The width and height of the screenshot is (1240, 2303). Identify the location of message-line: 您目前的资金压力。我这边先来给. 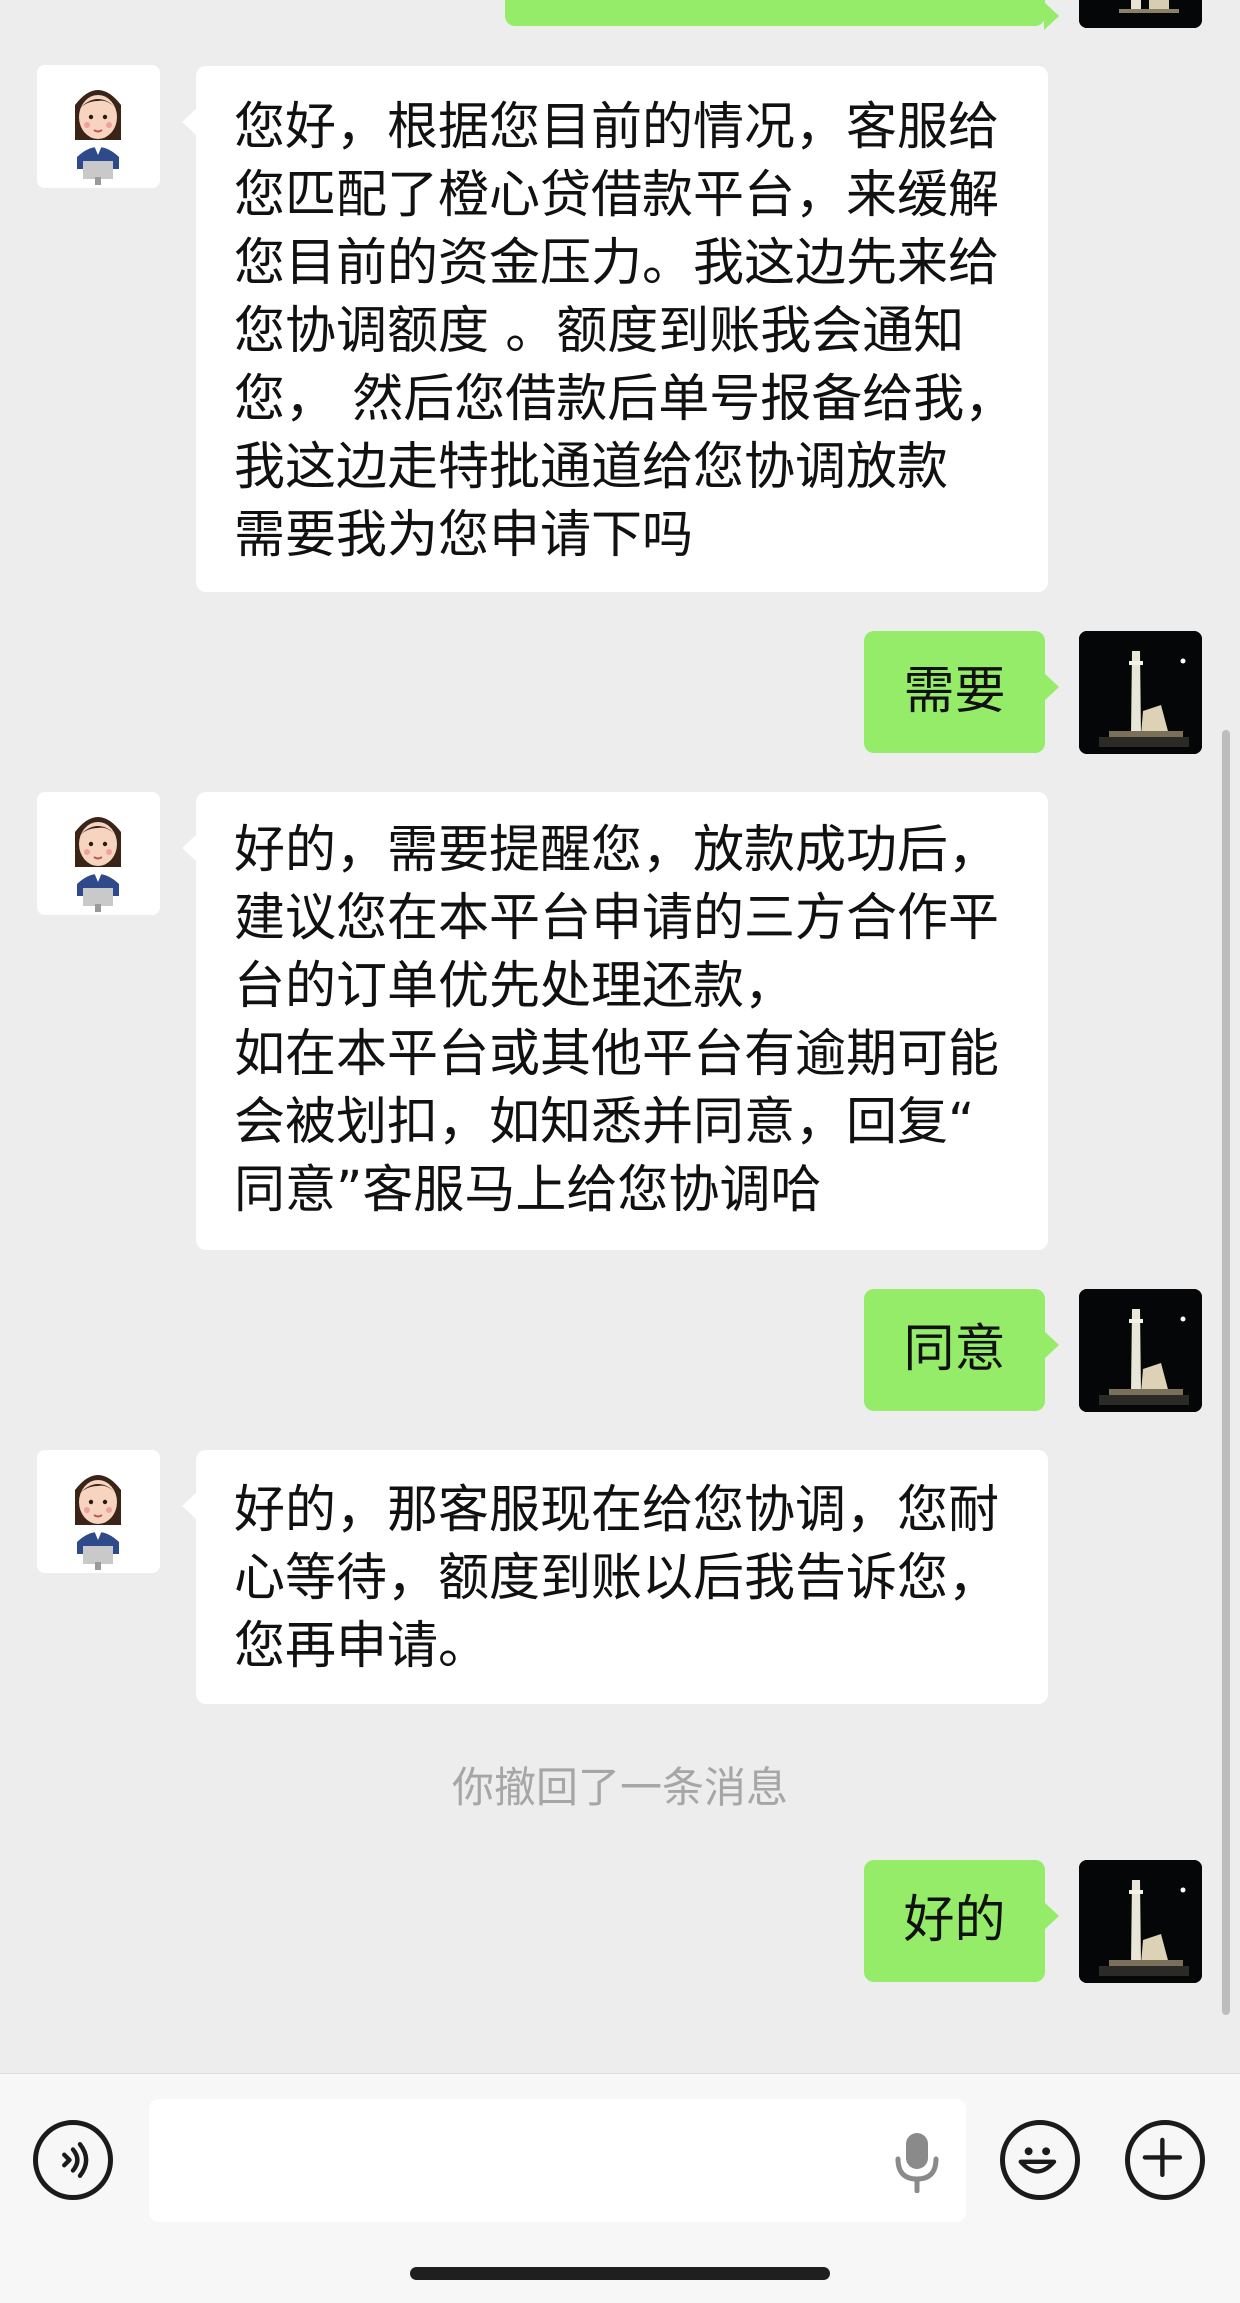
(617, 263).